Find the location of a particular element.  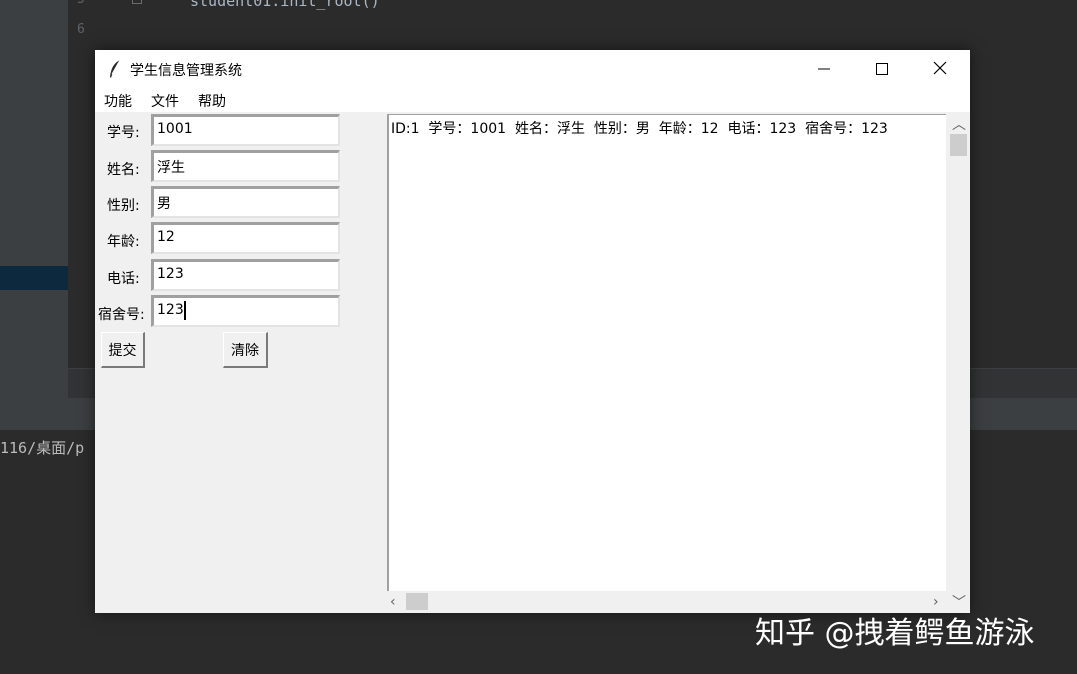

close-icon is located at coordinates (940, 69).